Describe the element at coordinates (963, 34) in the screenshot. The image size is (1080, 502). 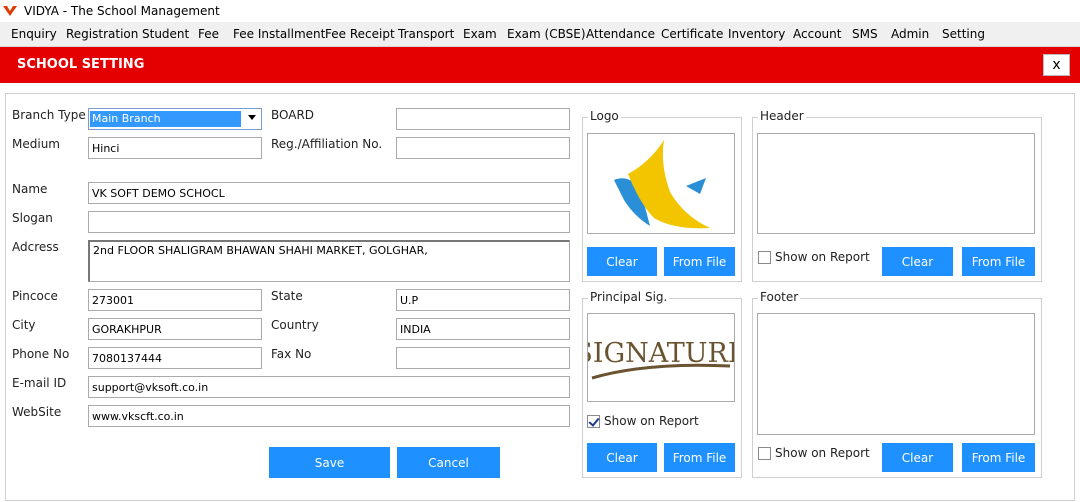
I see `menu-setting: Setting` at that location.